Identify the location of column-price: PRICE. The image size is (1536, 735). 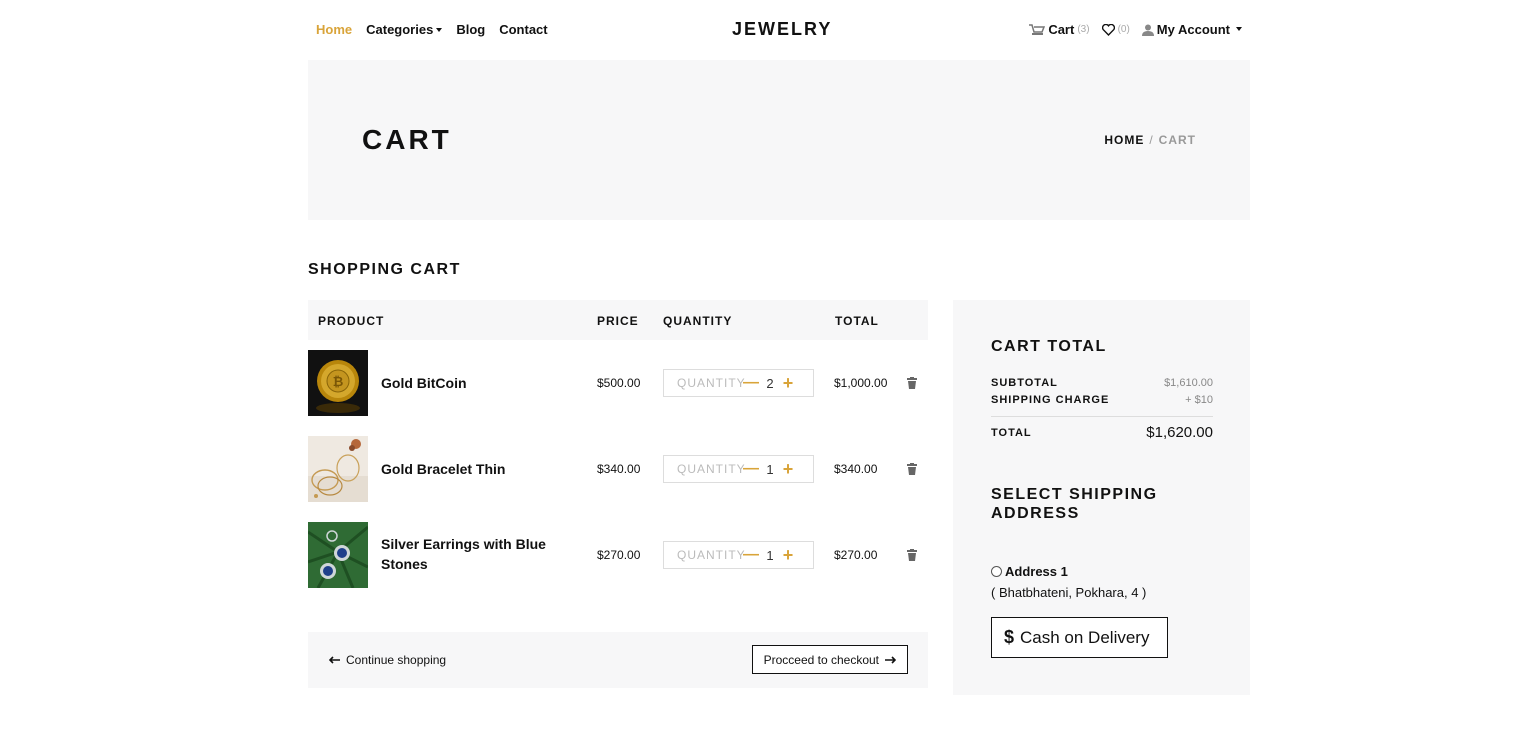
(618, 321).